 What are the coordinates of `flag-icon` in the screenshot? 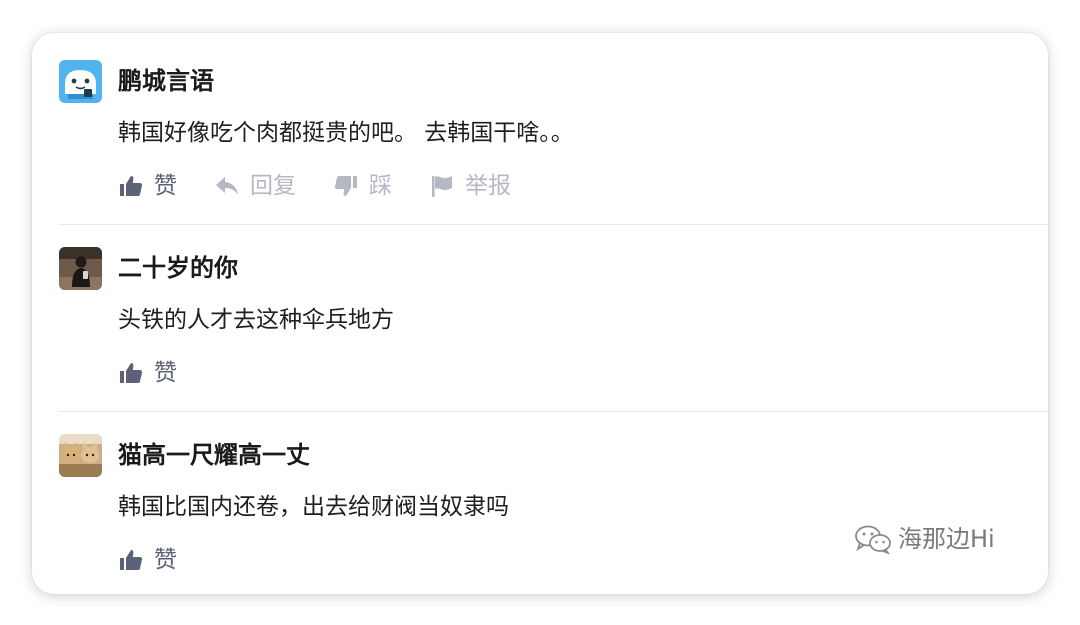 It's located at (442, 186).